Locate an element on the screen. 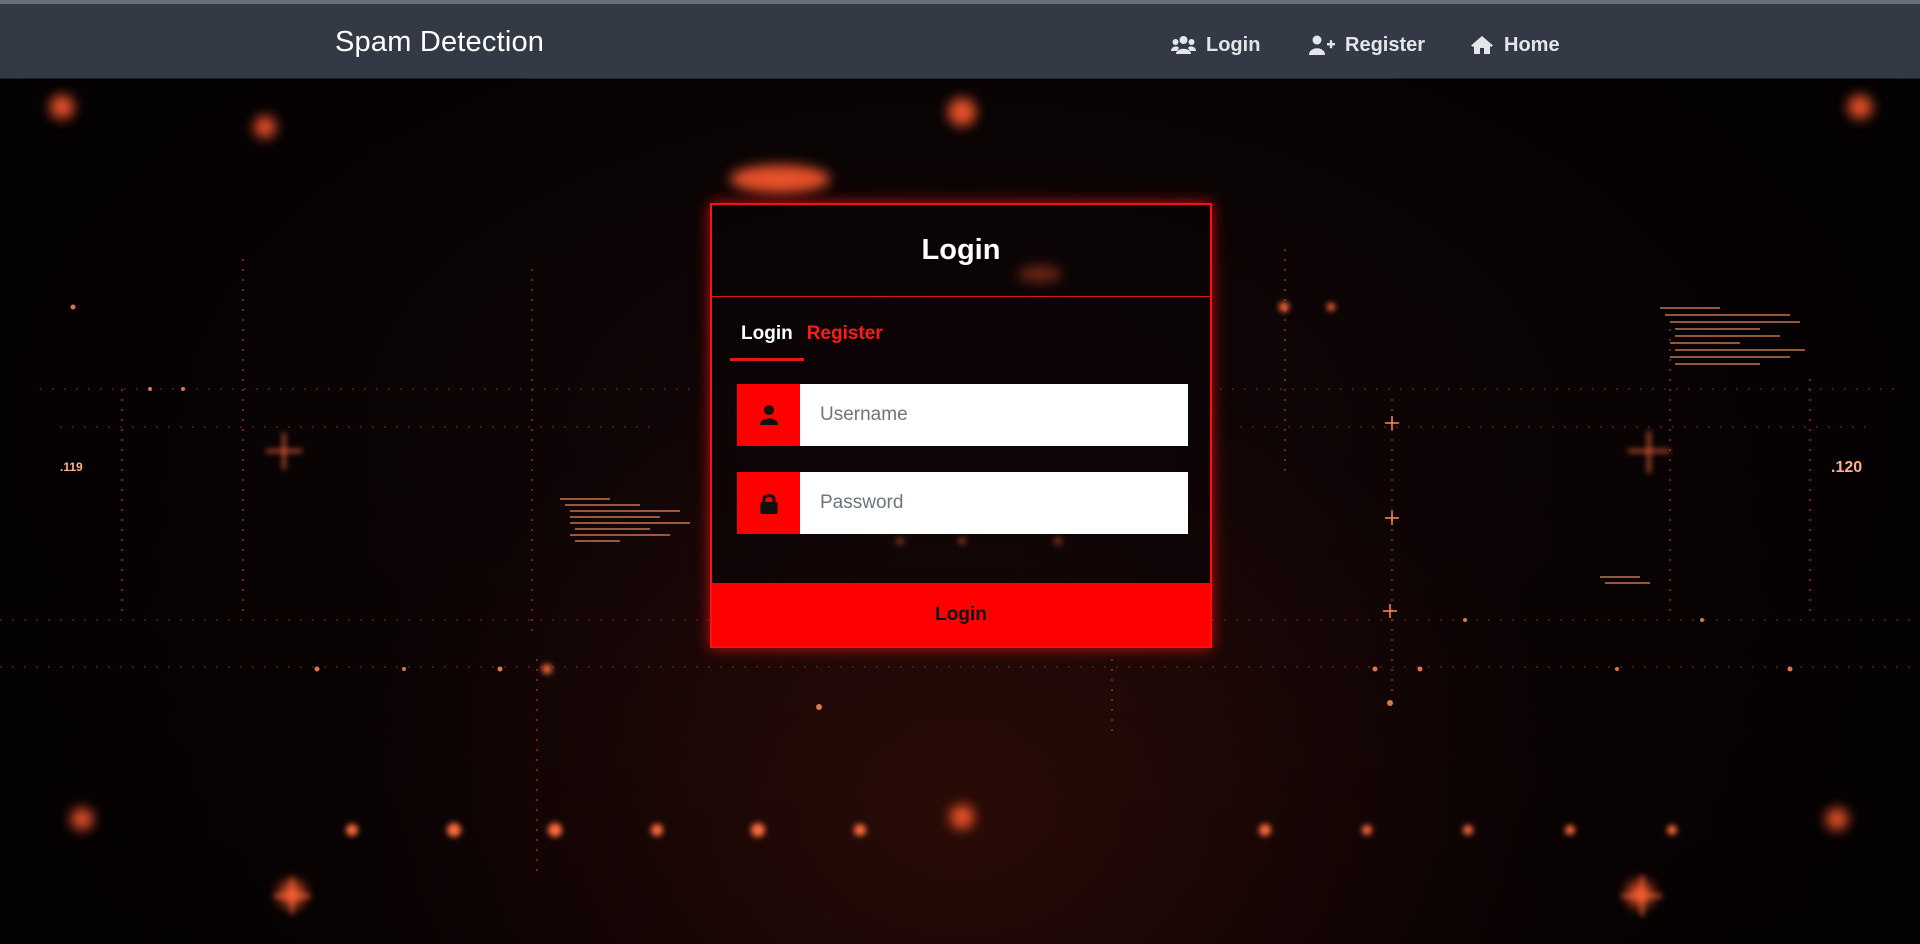 The image size is (1920, 944). top-navbar: Spam Detection Login Register Home is located at coordinates (960, 39).